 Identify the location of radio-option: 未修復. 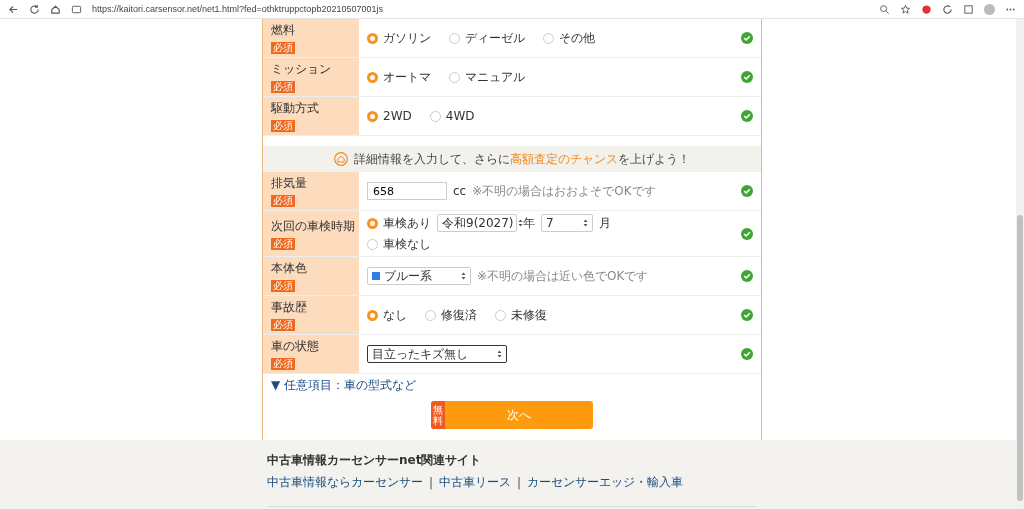
(521, 315).